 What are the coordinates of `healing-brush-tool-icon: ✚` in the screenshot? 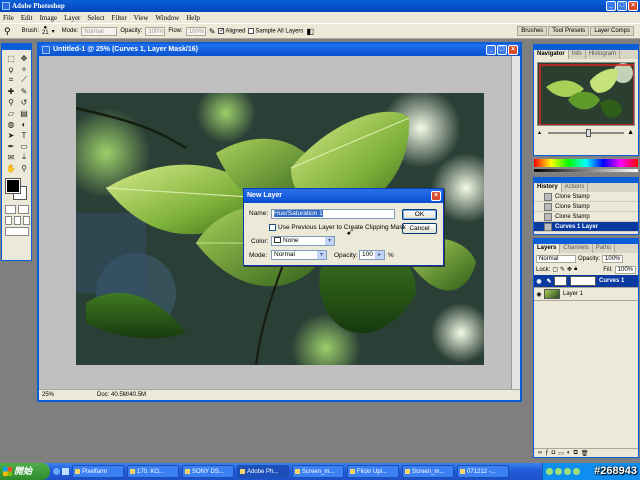 It's located at (11, 91).